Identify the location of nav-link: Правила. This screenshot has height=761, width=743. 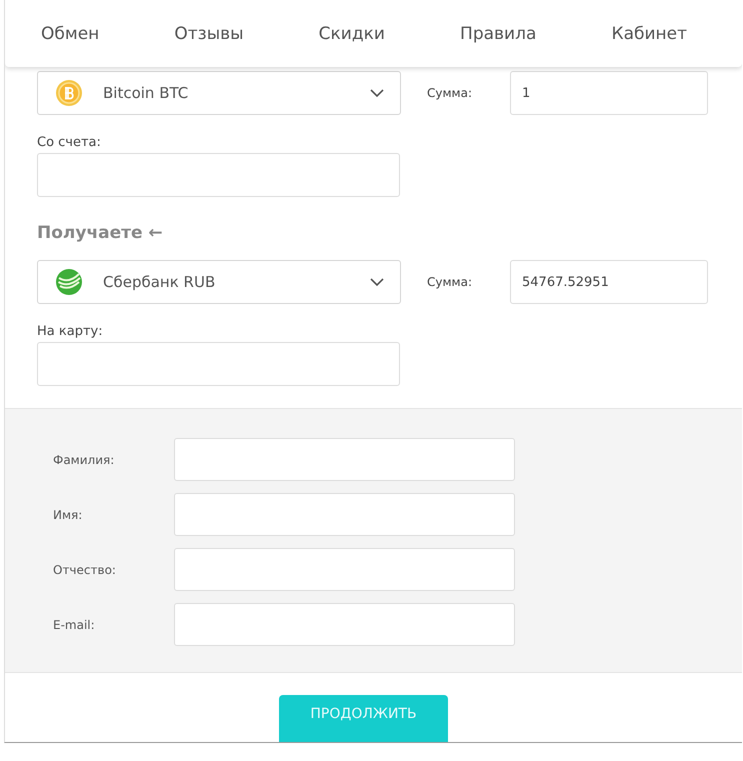
(498, 34).